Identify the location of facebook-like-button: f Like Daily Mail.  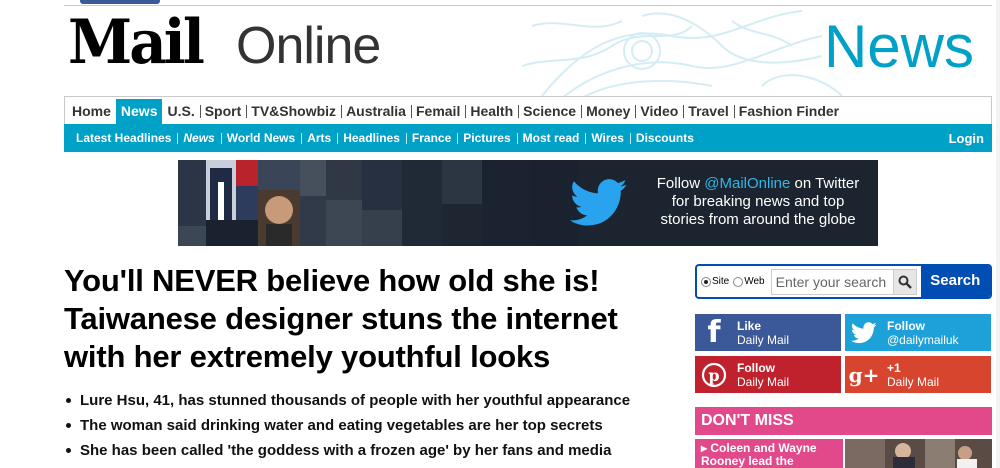
(768, 332).